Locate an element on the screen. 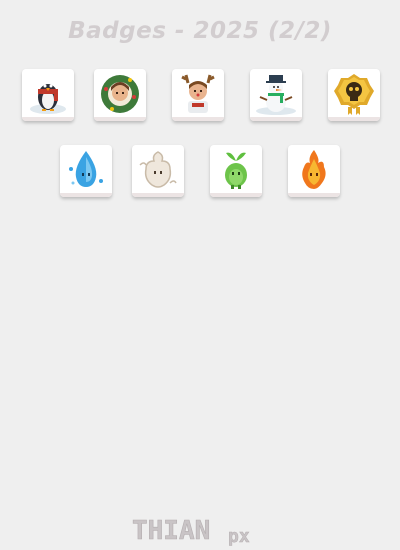 This screenshot has height=550, width=400. badge-gold-skull is located at coordinates (354, 95).